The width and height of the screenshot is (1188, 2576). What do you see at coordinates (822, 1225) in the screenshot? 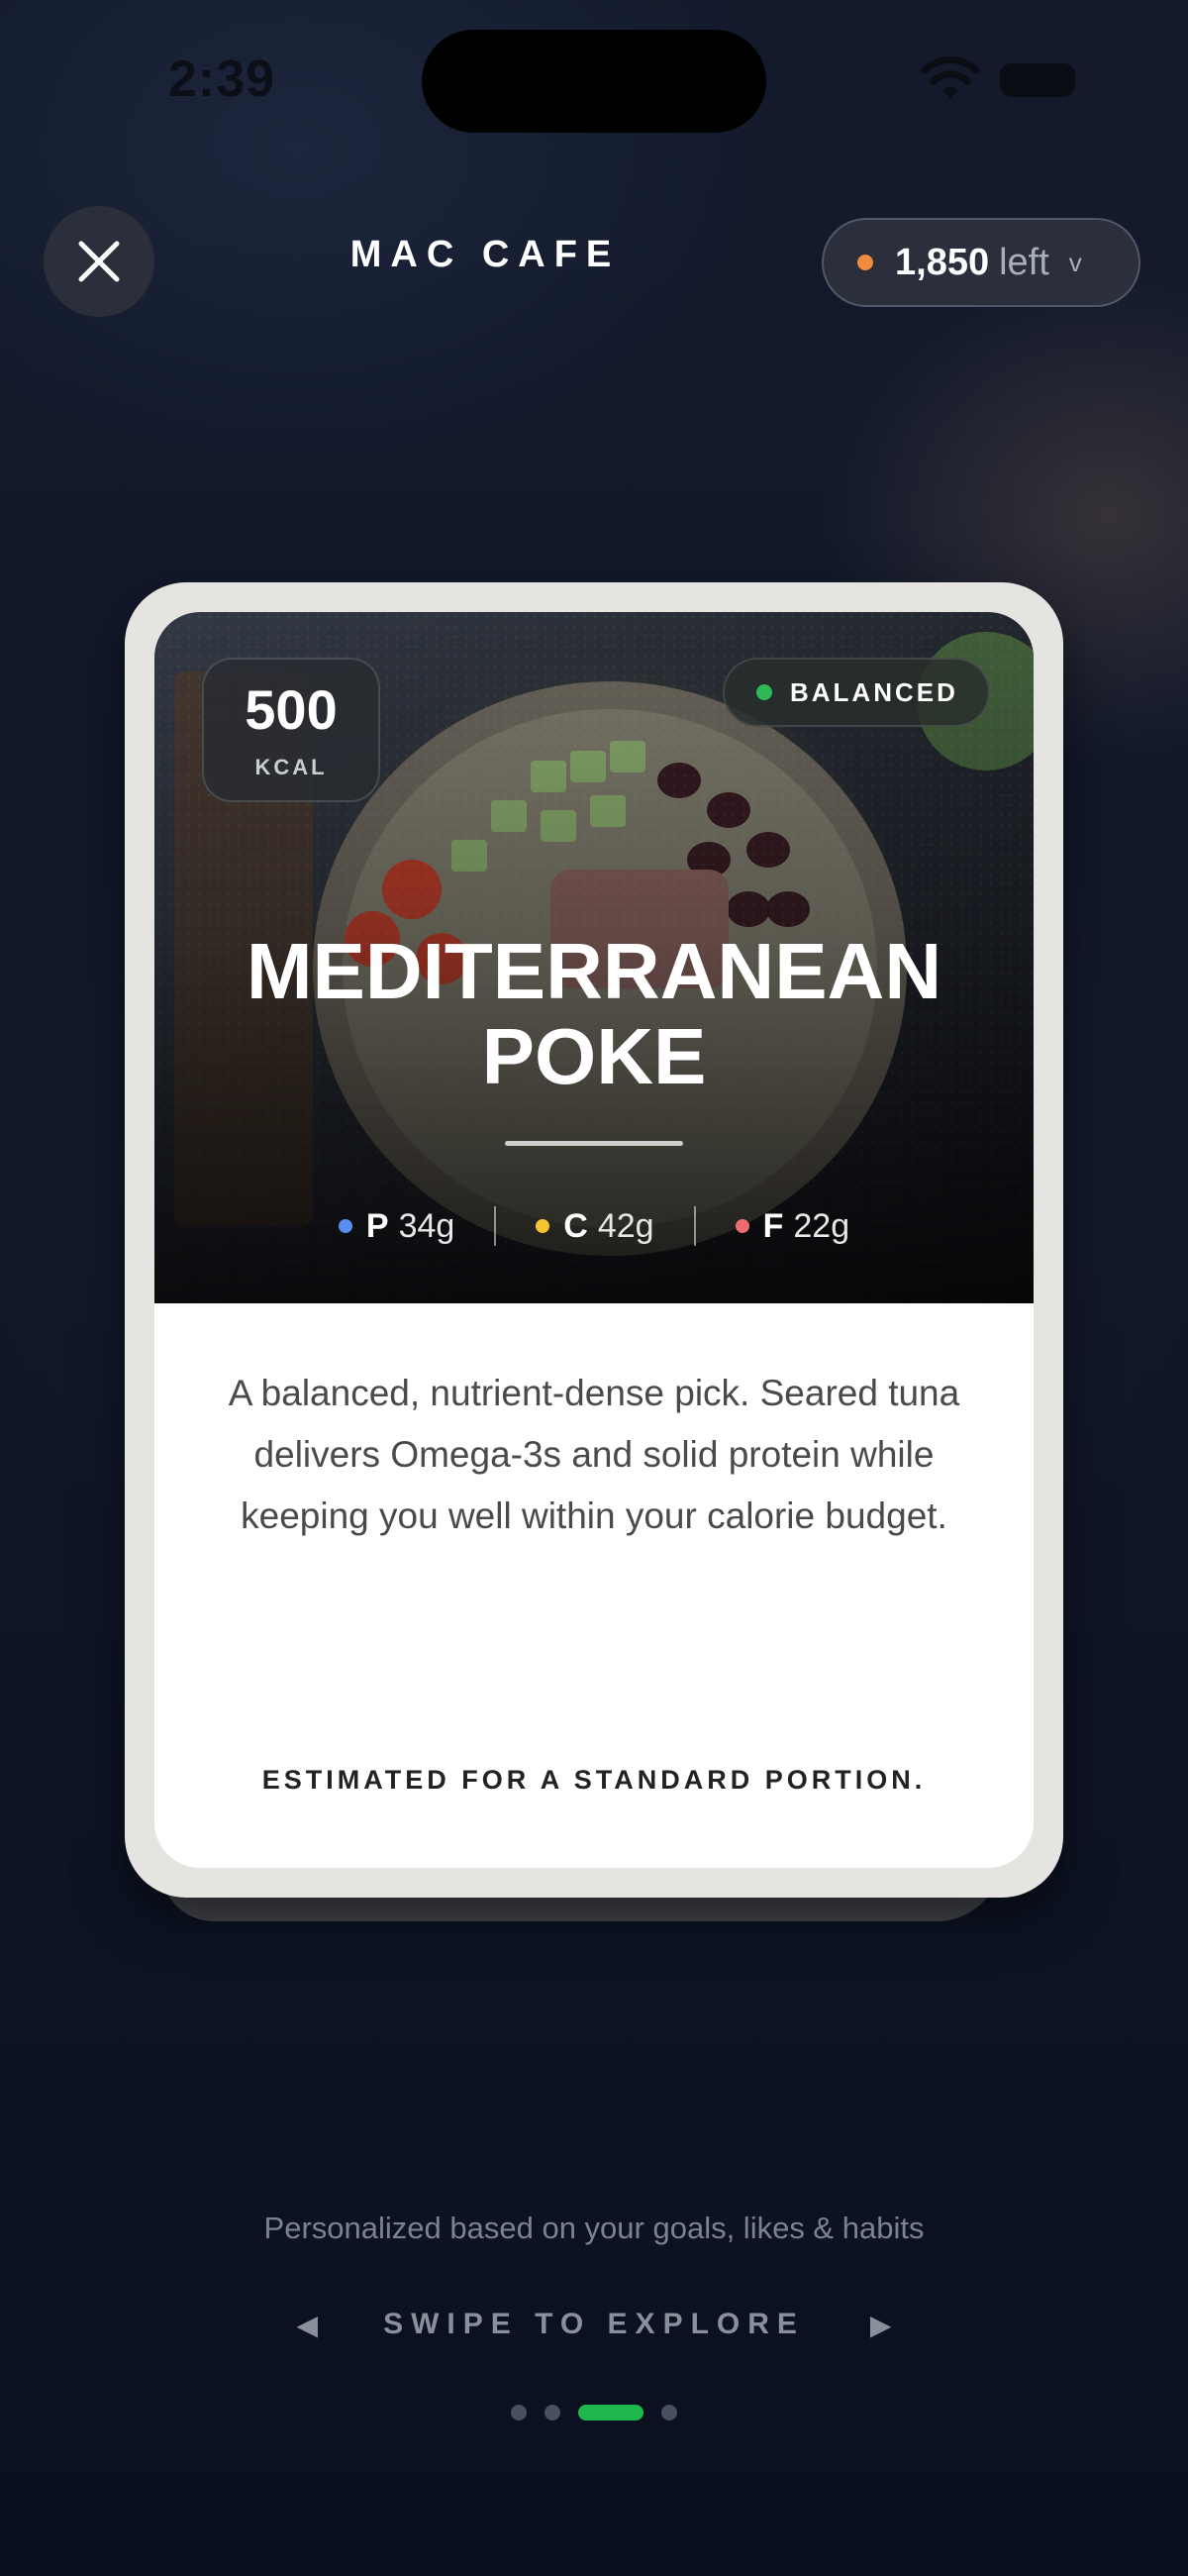
I see `fat-value: 22g` at bounding box center [822, 1225].